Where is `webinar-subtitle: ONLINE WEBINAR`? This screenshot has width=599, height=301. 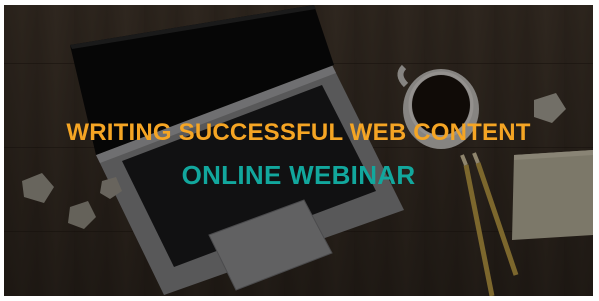 webinar-subtitle: ONLINE WEBINAR is located at coordinates (298, 175).